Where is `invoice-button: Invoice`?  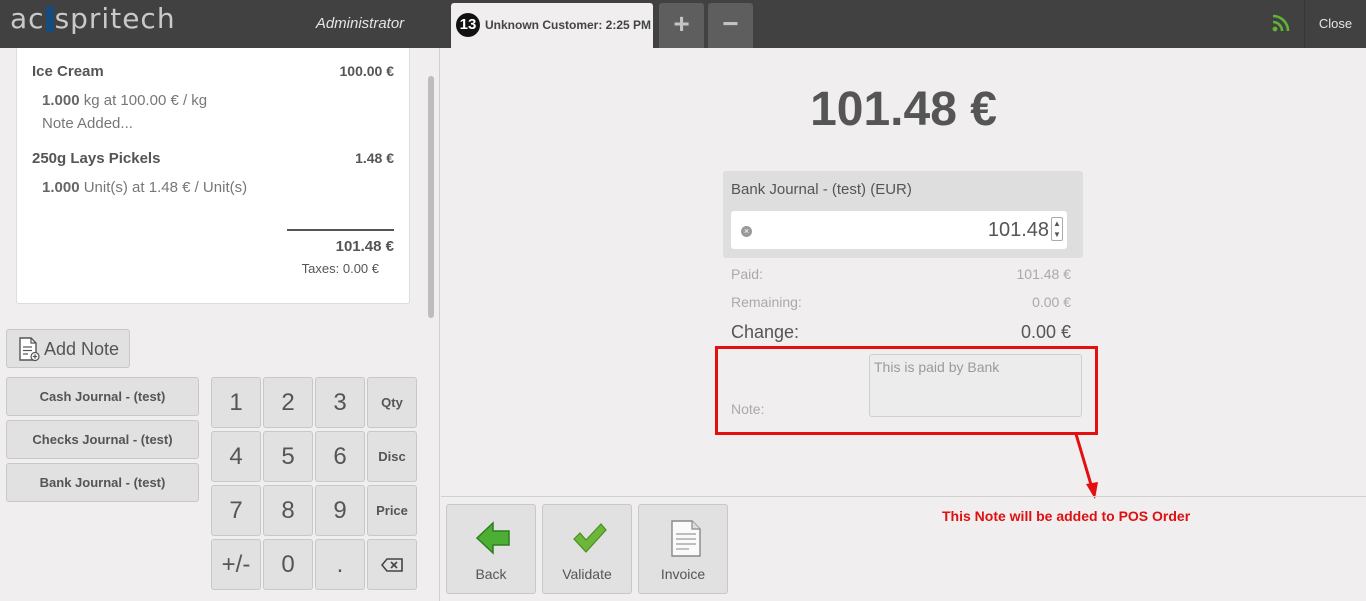
invoice-button: Invoice is located at coordinates (683, 549).